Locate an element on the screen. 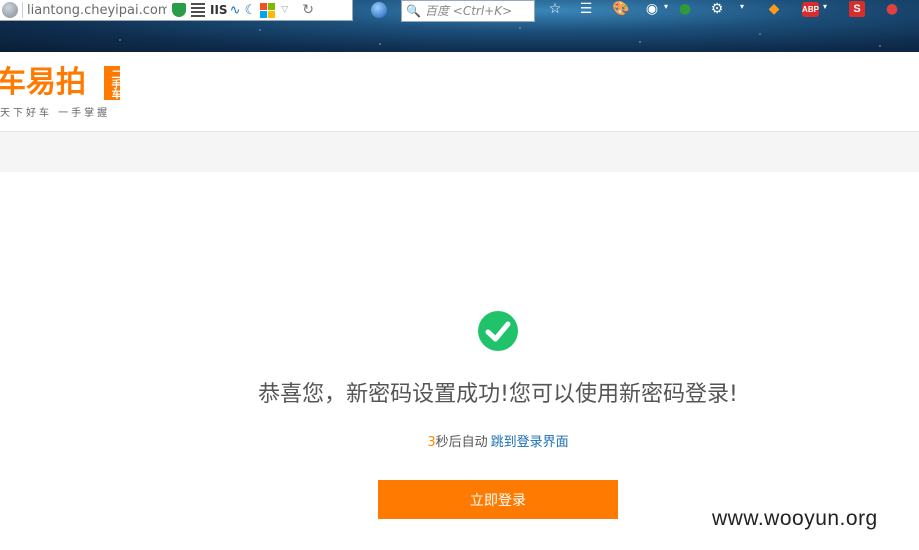  wave-icon: ∿ ☾ is located at coordinates (243, 10).